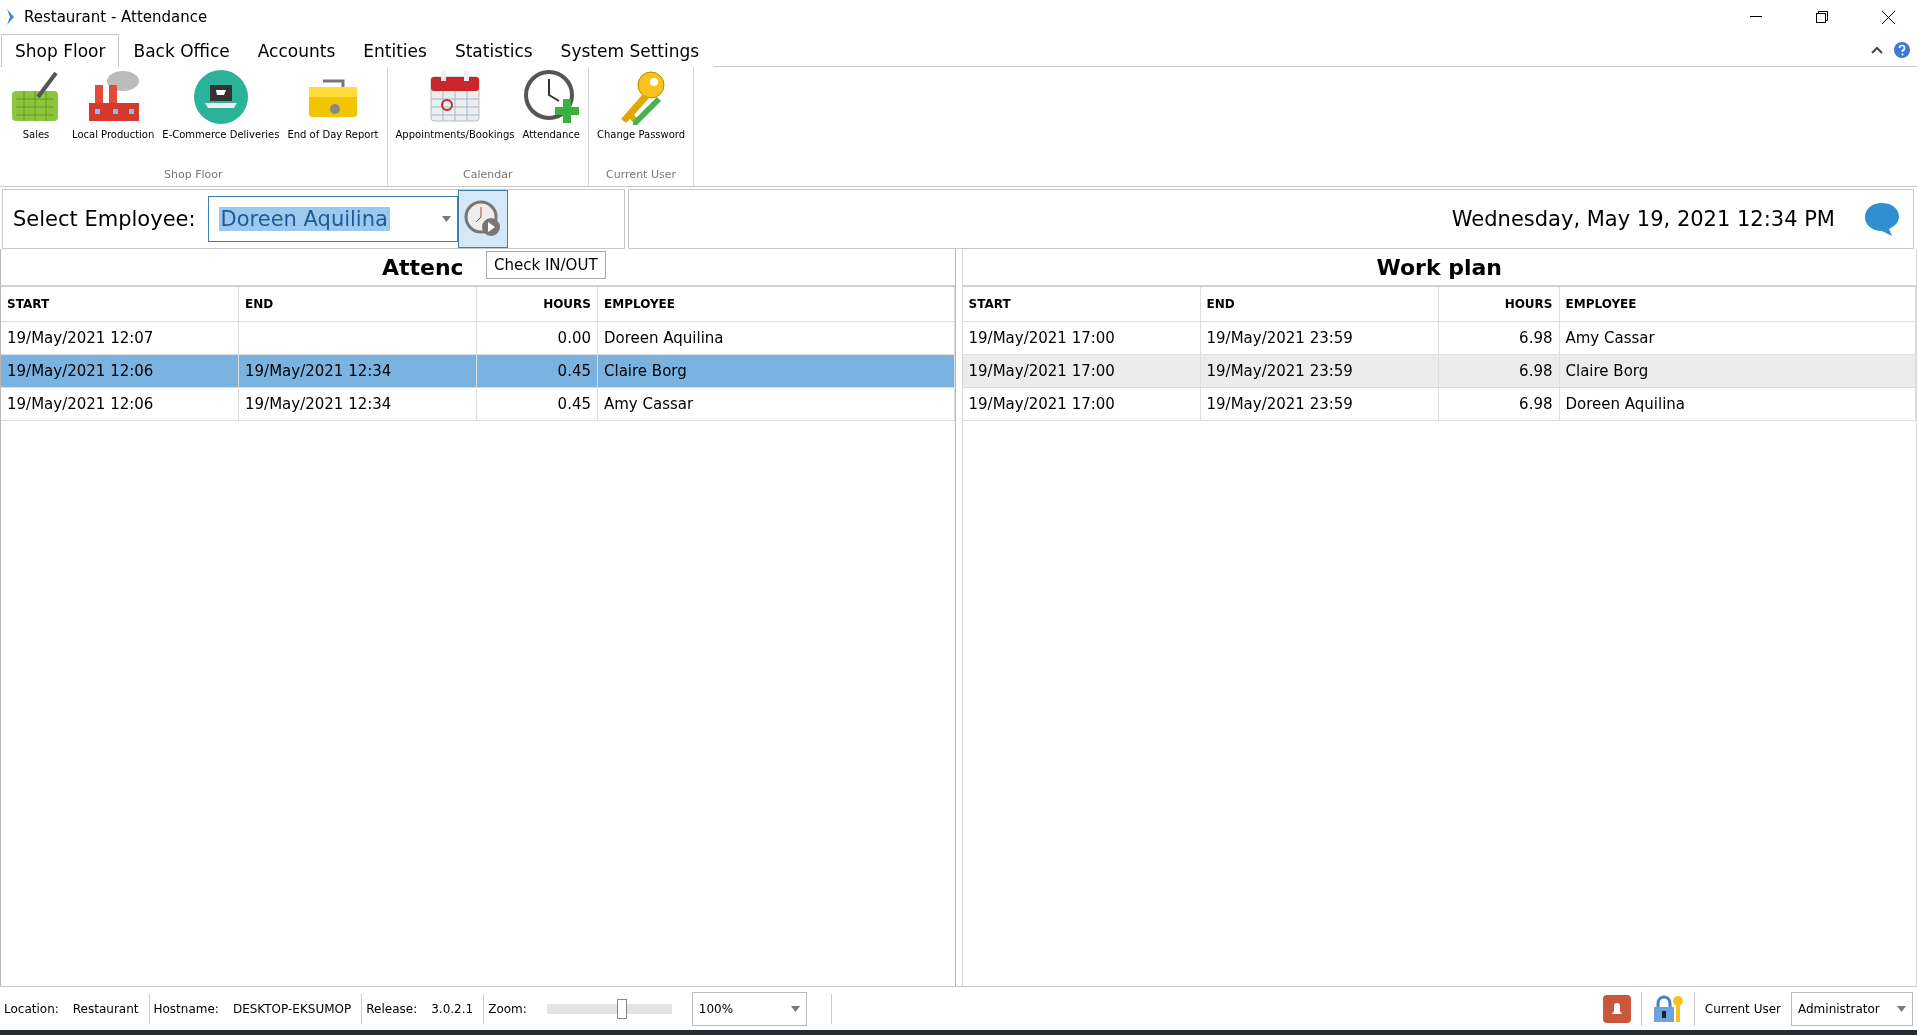 The height and width of the screenshot is (1035, 1917). I want to click on window-title: Restaurant - Attendance, so click(116, 17).